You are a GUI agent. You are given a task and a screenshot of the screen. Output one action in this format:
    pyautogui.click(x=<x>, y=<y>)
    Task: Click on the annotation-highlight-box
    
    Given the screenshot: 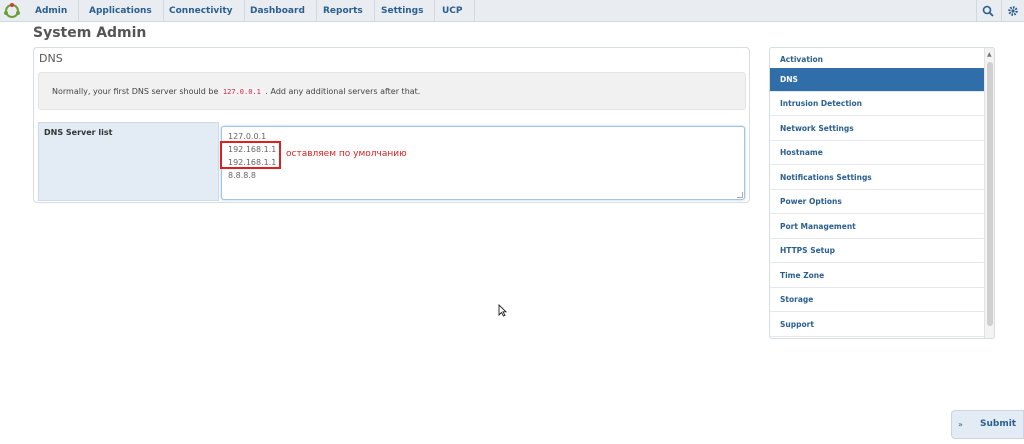 What is the action you would take?
    pyautogui.click(x=250, y=155)
    